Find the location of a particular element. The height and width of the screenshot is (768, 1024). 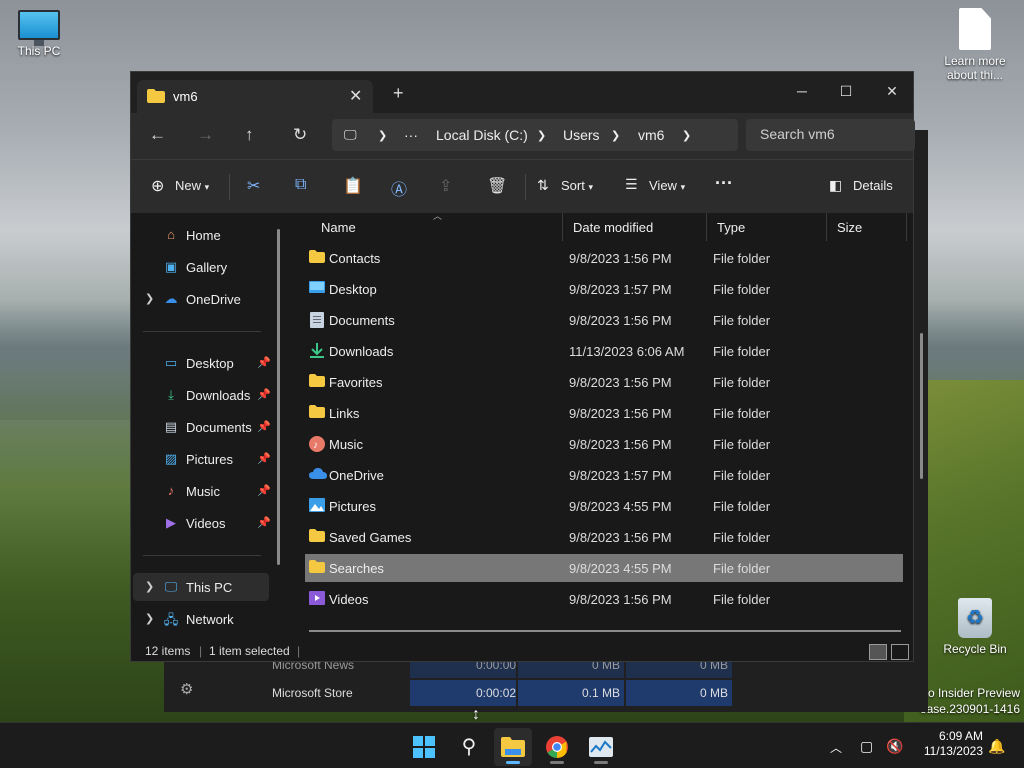

file-row: Downloads 11/13/2023 6:06 AM File folder is located at coordinates (604, 351).